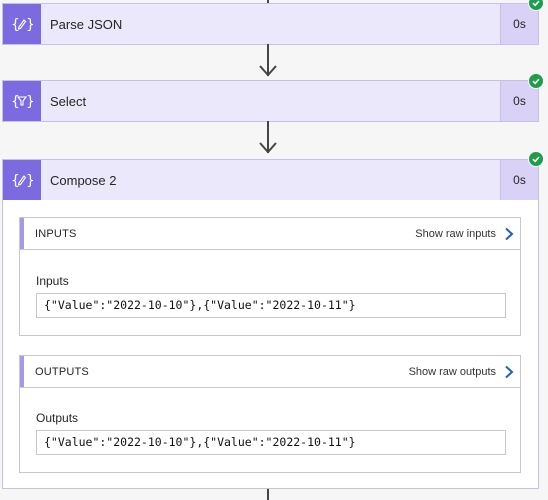 The height and width of the screenshot is (500, 548). What do you see at coordinates (57, 418) in the screenshot?
I see `outputs-label: Outputs` at bounding box center [57, 418].